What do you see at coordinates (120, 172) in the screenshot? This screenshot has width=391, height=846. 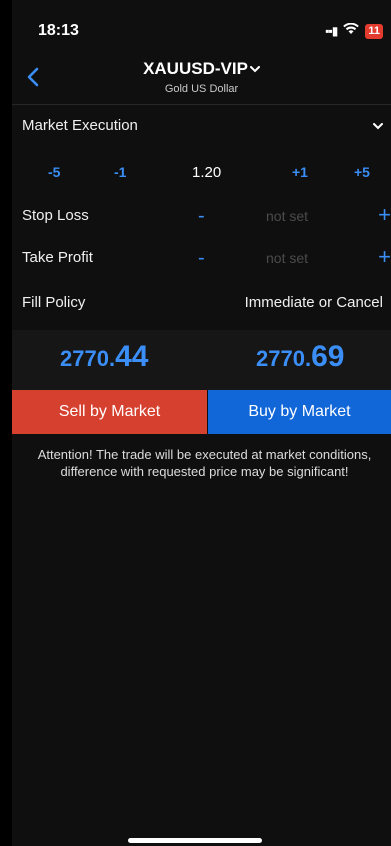 I see `volume-minus1-button: -1` at bounding box center [120, 172].